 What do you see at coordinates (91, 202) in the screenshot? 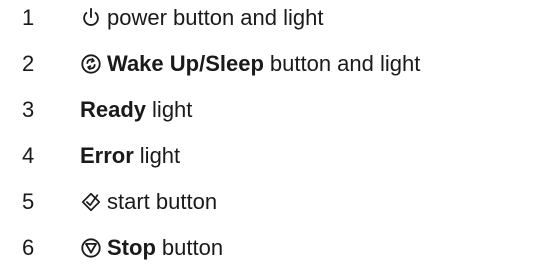
I see `start-icon` at bounding box center [91, 202].